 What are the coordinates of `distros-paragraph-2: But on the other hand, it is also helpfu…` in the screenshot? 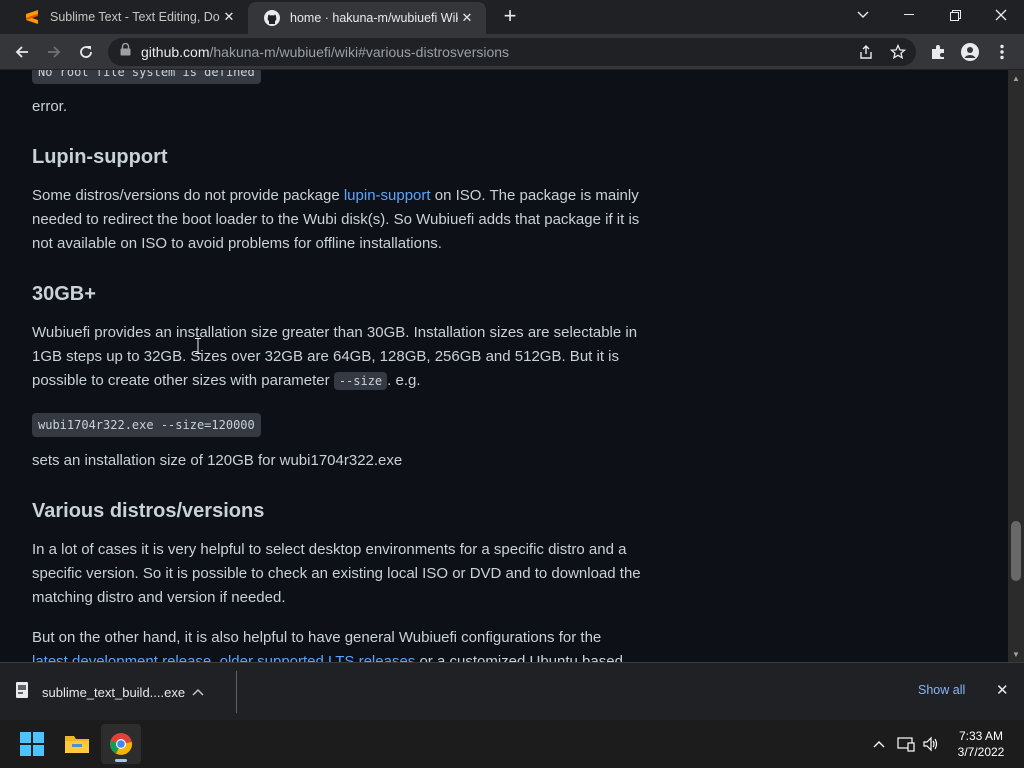 It's located at (344, 644).